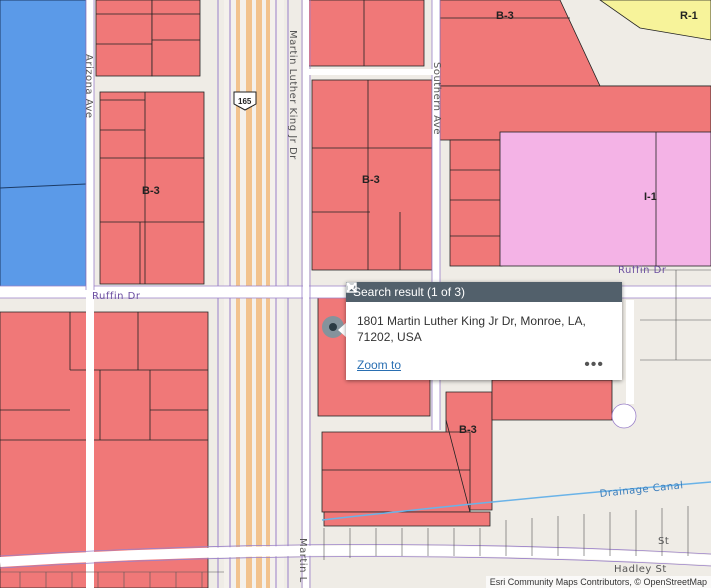  I want to click on street-label-ruffin-west: Ruffin Dr, so click(116, 296).